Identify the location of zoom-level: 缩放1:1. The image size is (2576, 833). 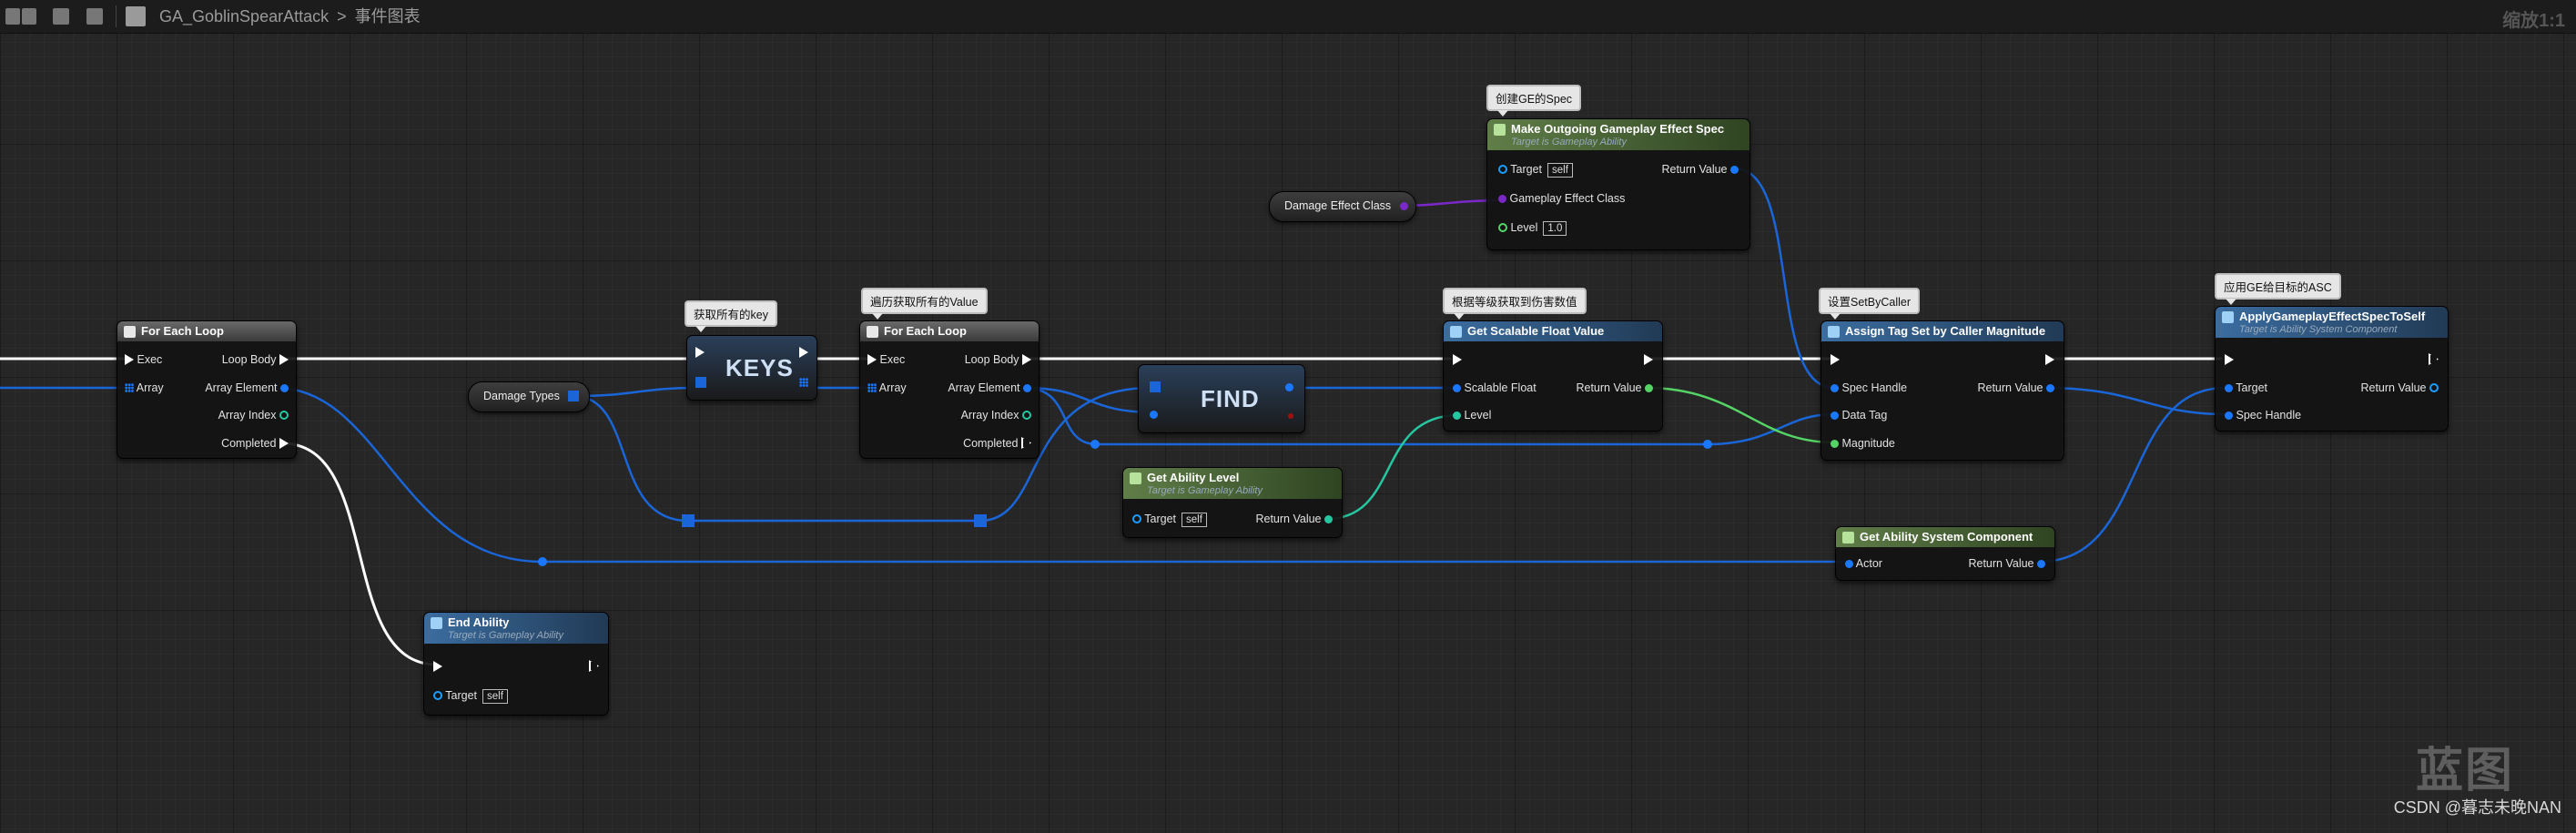
(2533, 21).